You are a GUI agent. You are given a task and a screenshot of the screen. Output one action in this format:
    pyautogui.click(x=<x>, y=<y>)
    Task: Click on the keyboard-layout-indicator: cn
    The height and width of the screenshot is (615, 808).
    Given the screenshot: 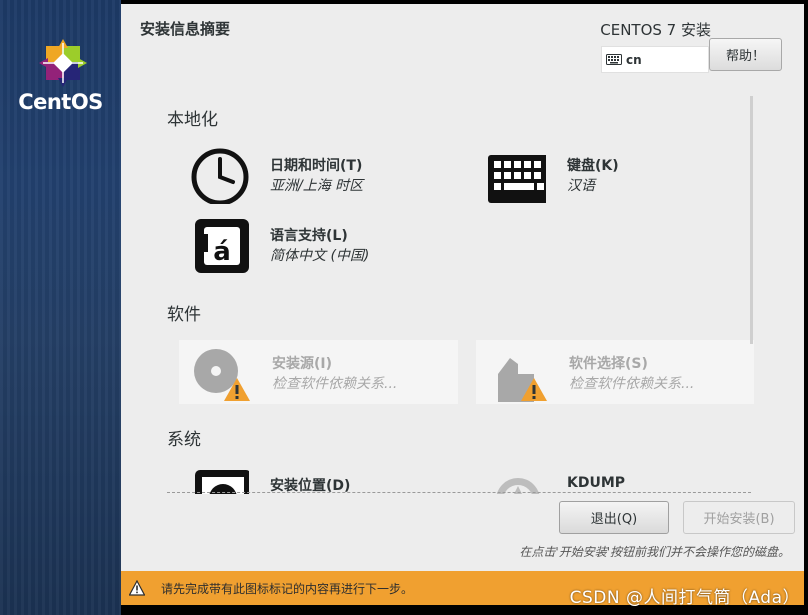 What is the action you would take?
    pyautogui.click(x=655, y=59)
    